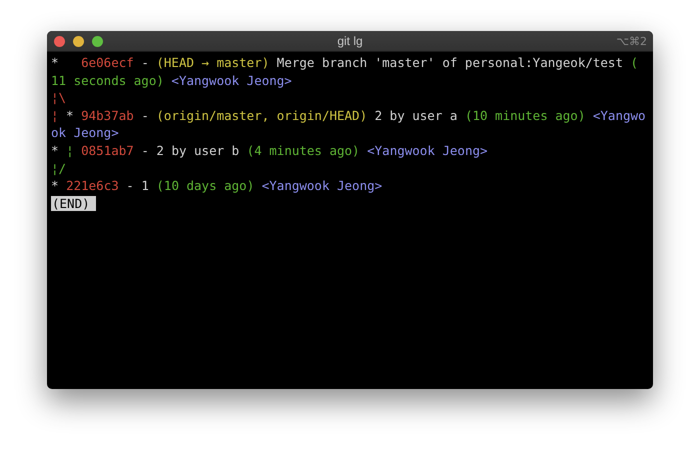 The height and width of the screenshot is (452, 700). I want to click on commit-date: (10 days ago), so click(206, 186).